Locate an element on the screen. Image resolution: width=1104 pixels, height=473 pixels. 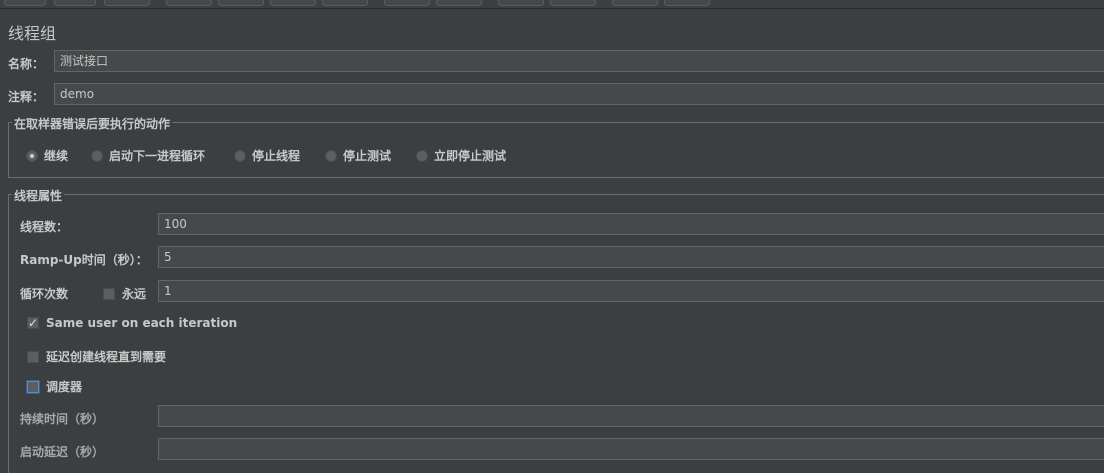
toolbar is located at coordinates (552, 4).